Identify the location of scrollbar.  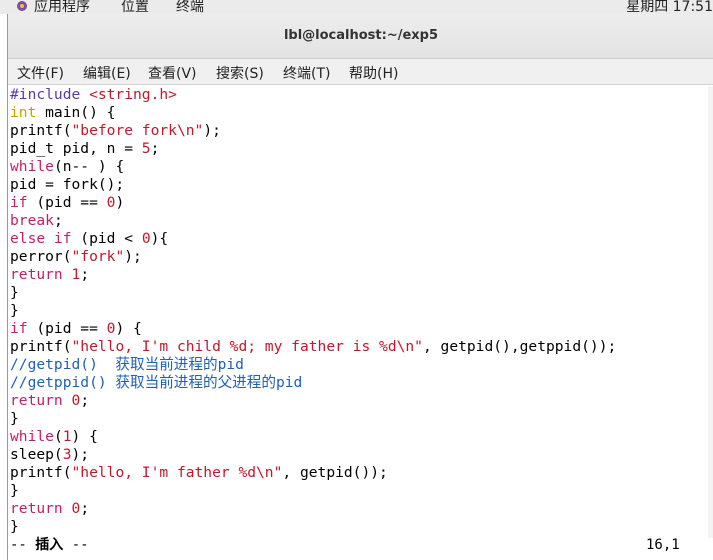
(710, 312).